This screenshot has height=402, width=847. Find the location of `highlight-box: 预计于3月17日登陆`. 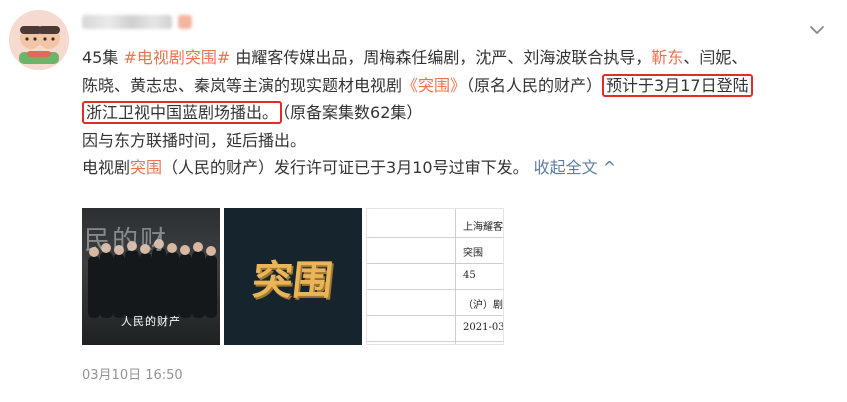

highlight-box: 预计于3月17日登陆 is located at coordinates (677, 85).